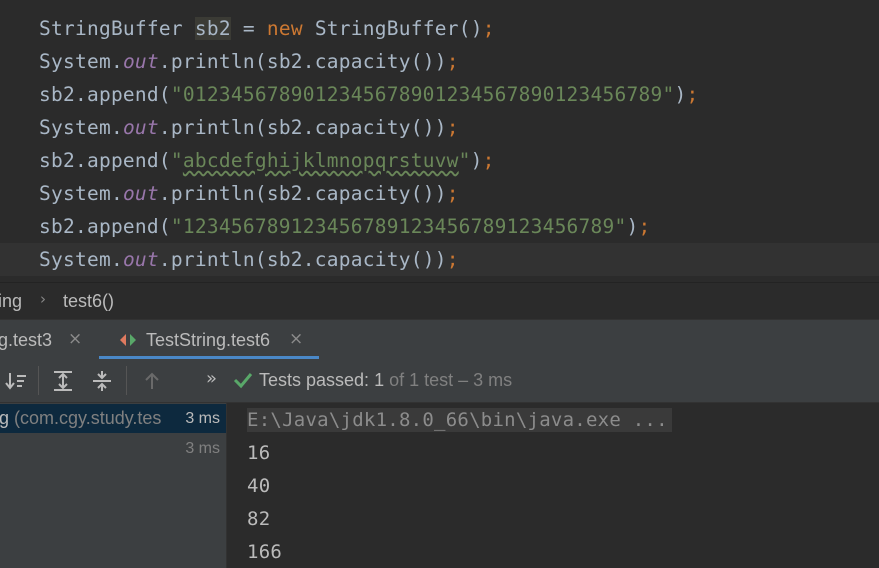 The height and width of the screenshot is (568, 879). I want to click on code-line-6: System.out.println(sb2.capacity());, so click(439, 193).